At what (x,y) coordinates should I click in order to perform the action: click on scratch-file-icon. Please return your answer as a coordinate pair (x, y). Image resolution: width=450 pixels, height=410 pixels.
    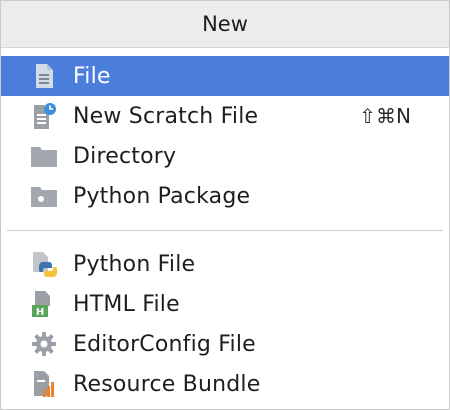
    Looking at the image, I should click on (44, 116).